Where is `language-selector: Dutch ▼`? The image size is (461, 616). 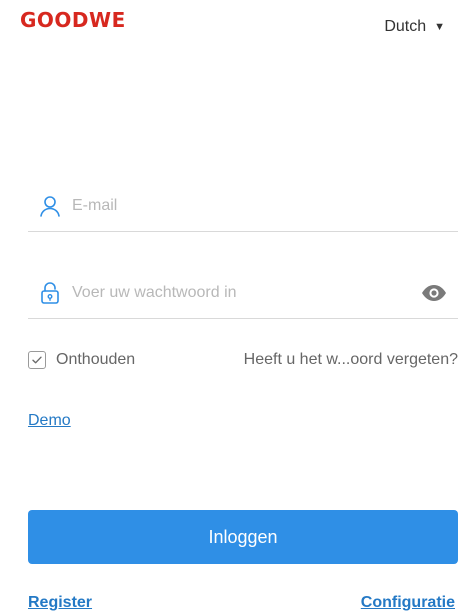
language-selector: Dutch ▼ is located at coordinates (414, 27).